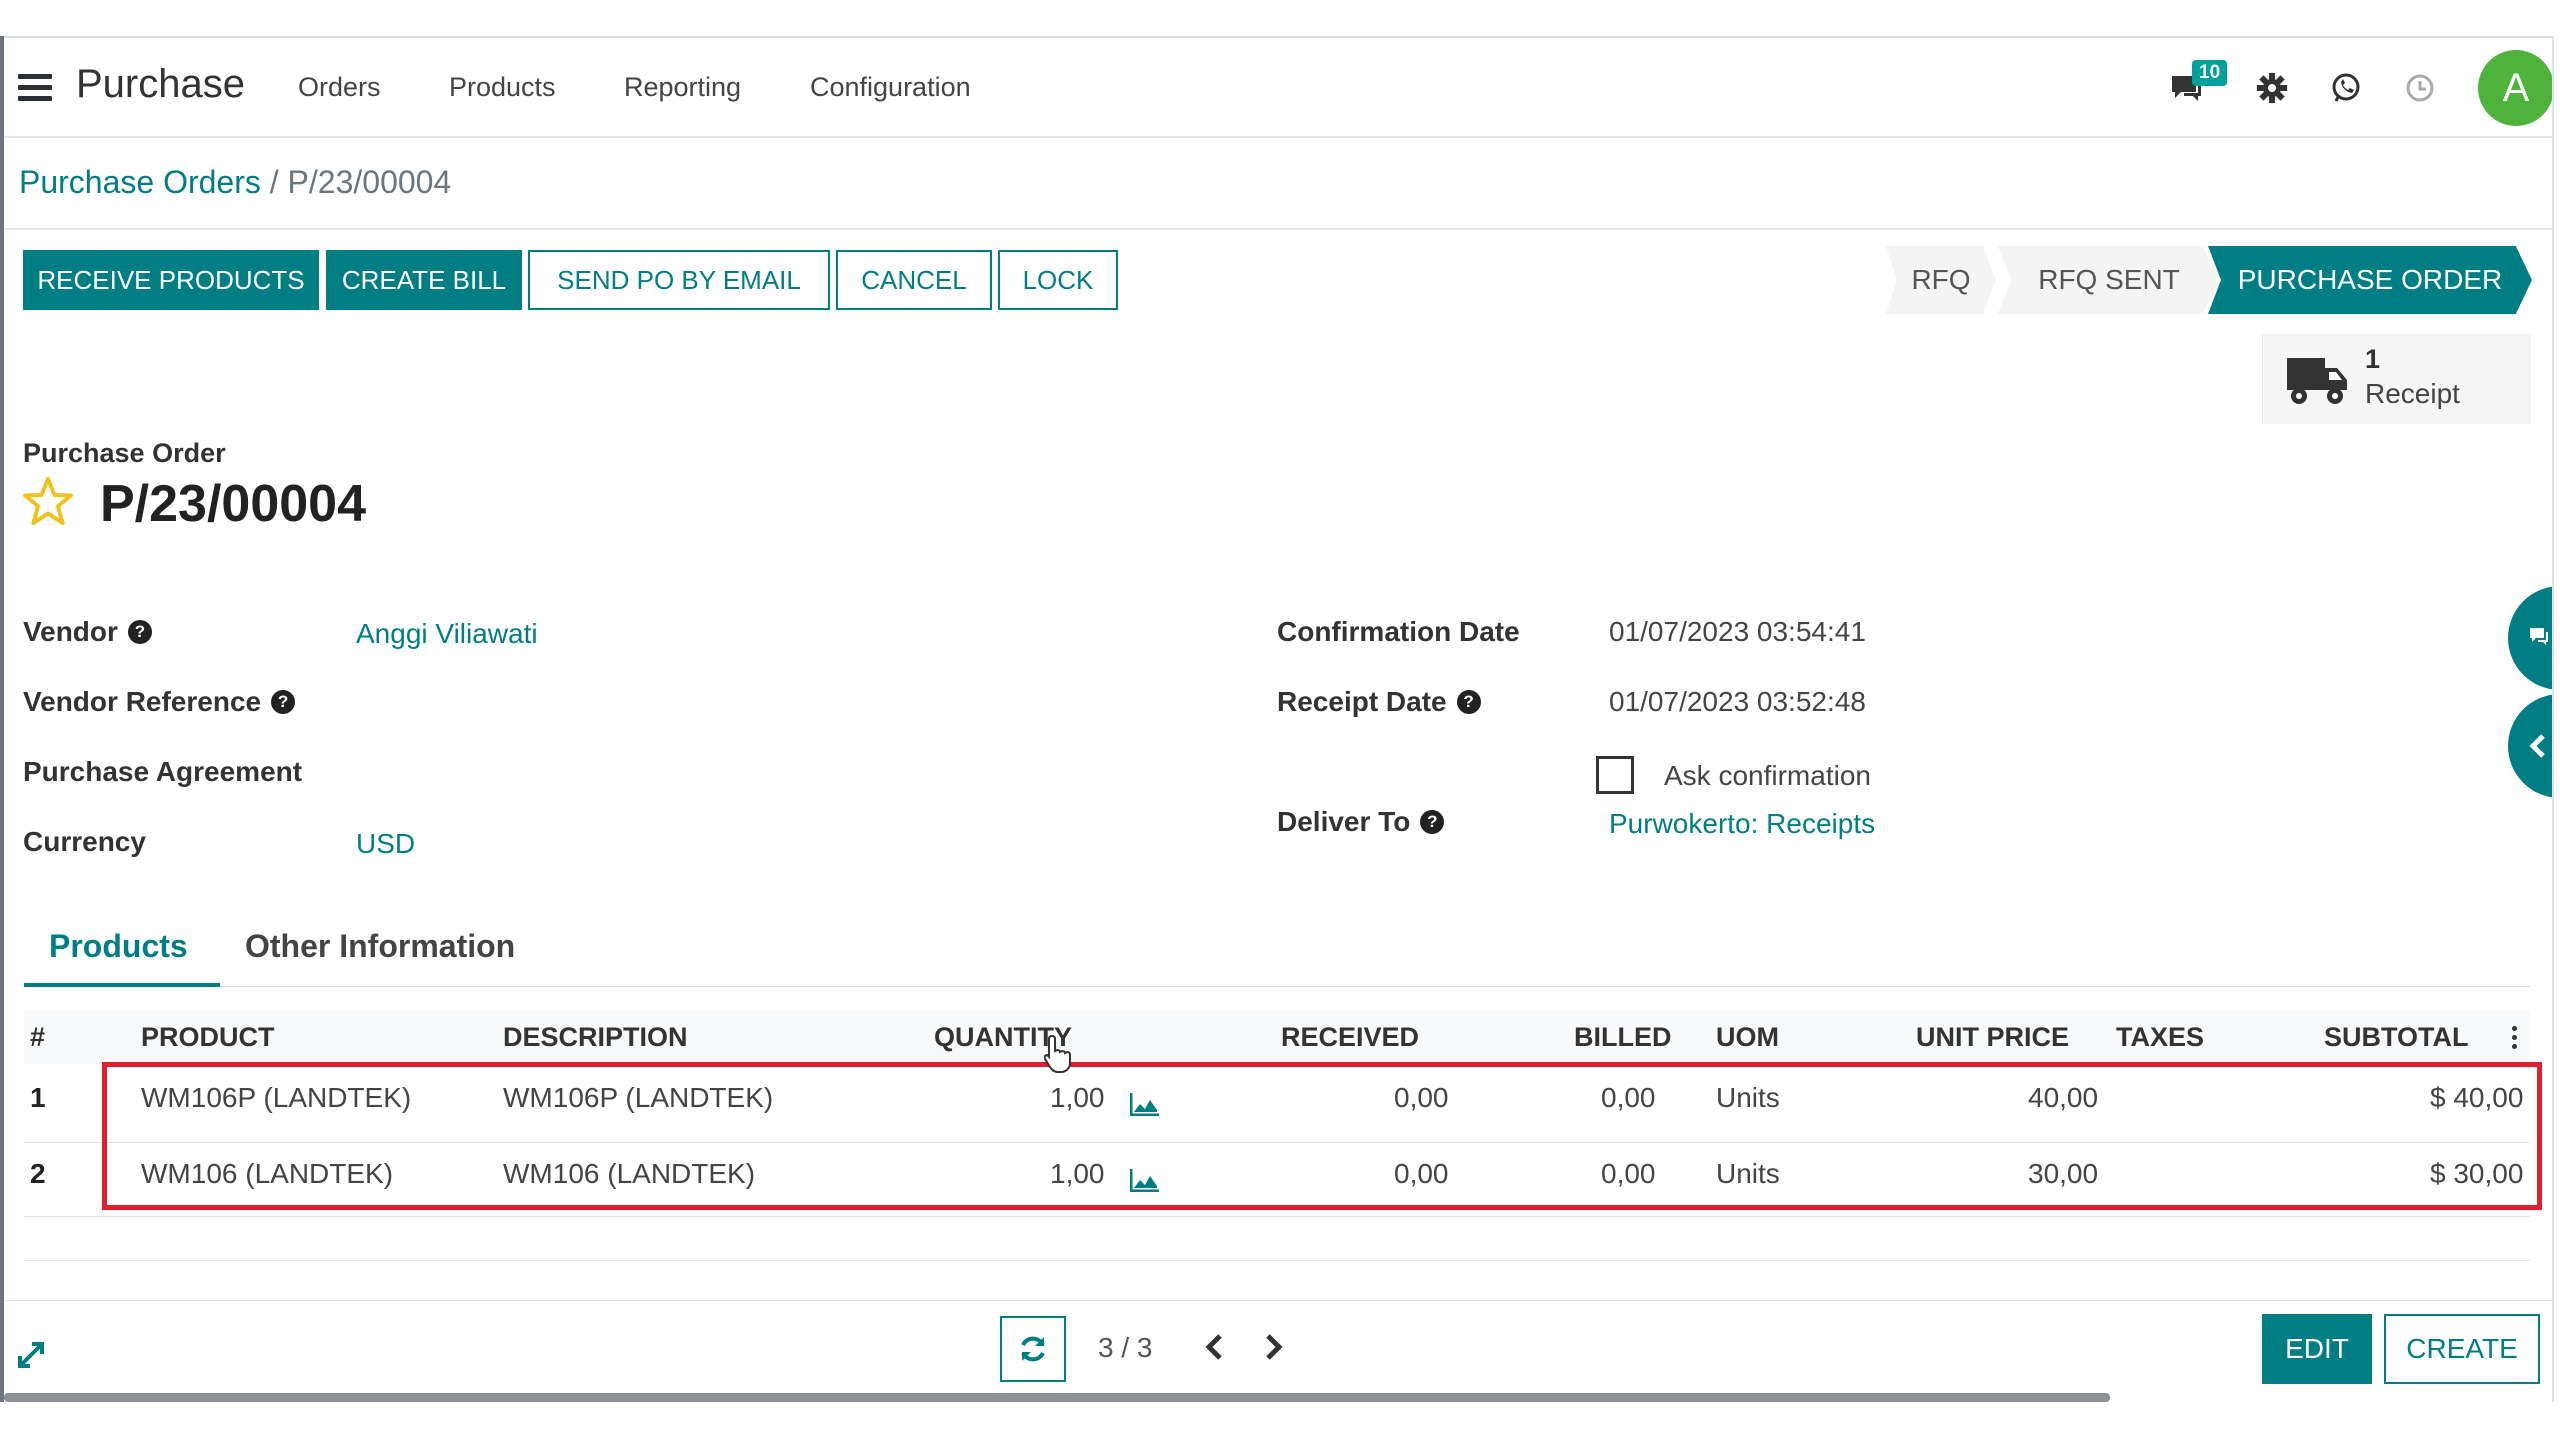 This screenshot has width=2560, height=1440. I want to click on receipt-count: 1, so click(2373, 359).